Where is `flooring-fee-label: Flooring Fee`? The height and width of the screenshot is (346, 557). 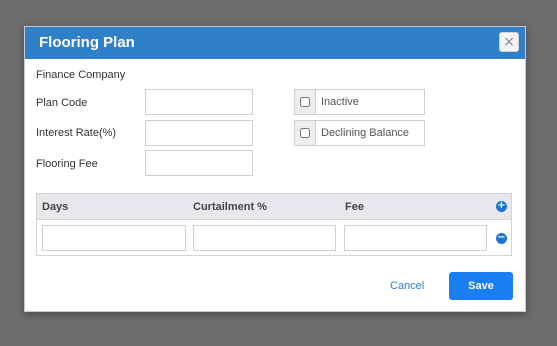 flooring-fee-label: Flooring Fee is located at coordinates (67, 164).